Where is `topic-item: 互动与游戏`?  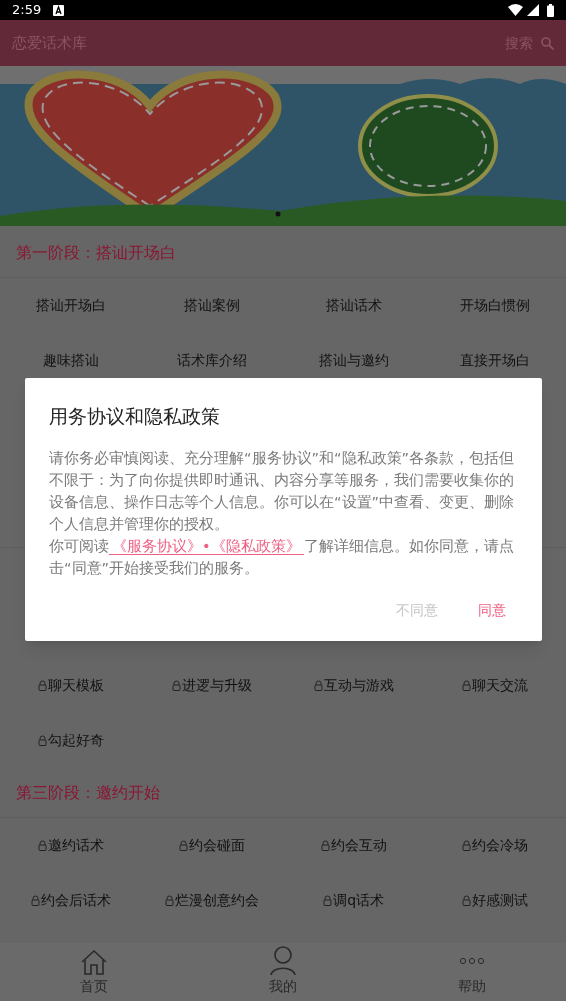 topic-item: 互动与游戏 is located at coordinates (353, 685).